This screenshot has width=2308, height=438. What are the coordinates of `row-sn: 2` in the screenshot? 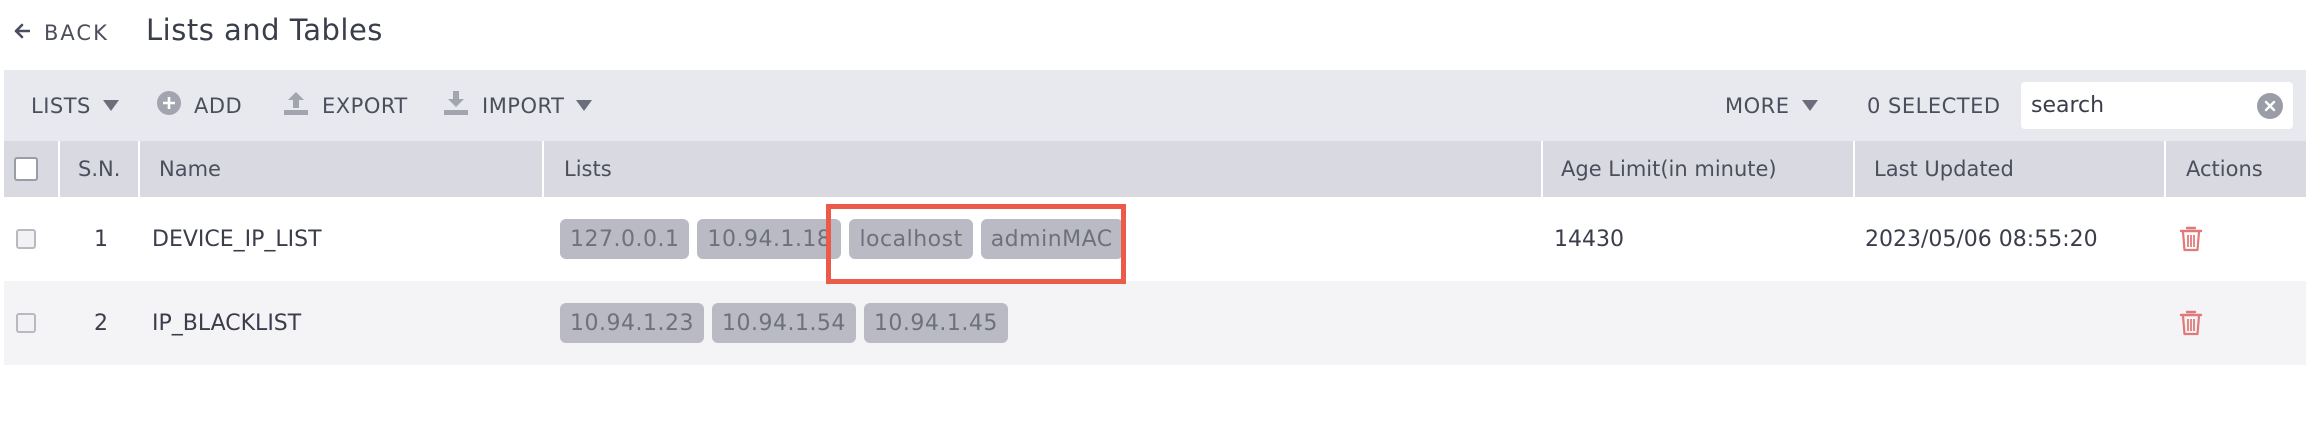 It's located at (101, 323).